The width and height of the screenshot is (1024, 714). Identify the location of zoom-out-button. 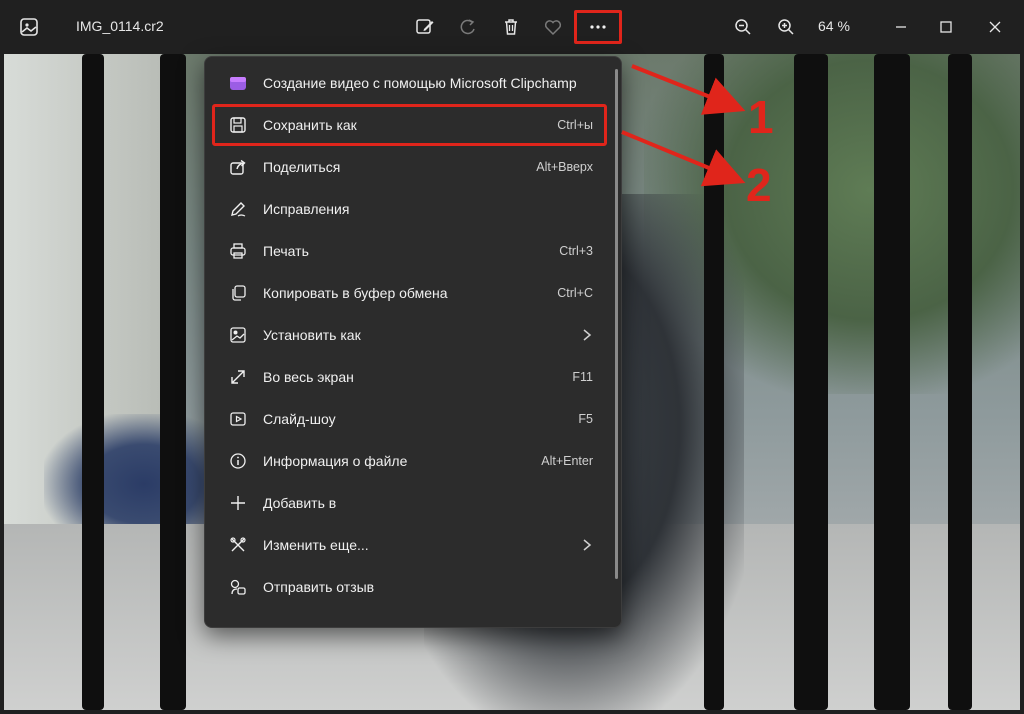
(743, 27).